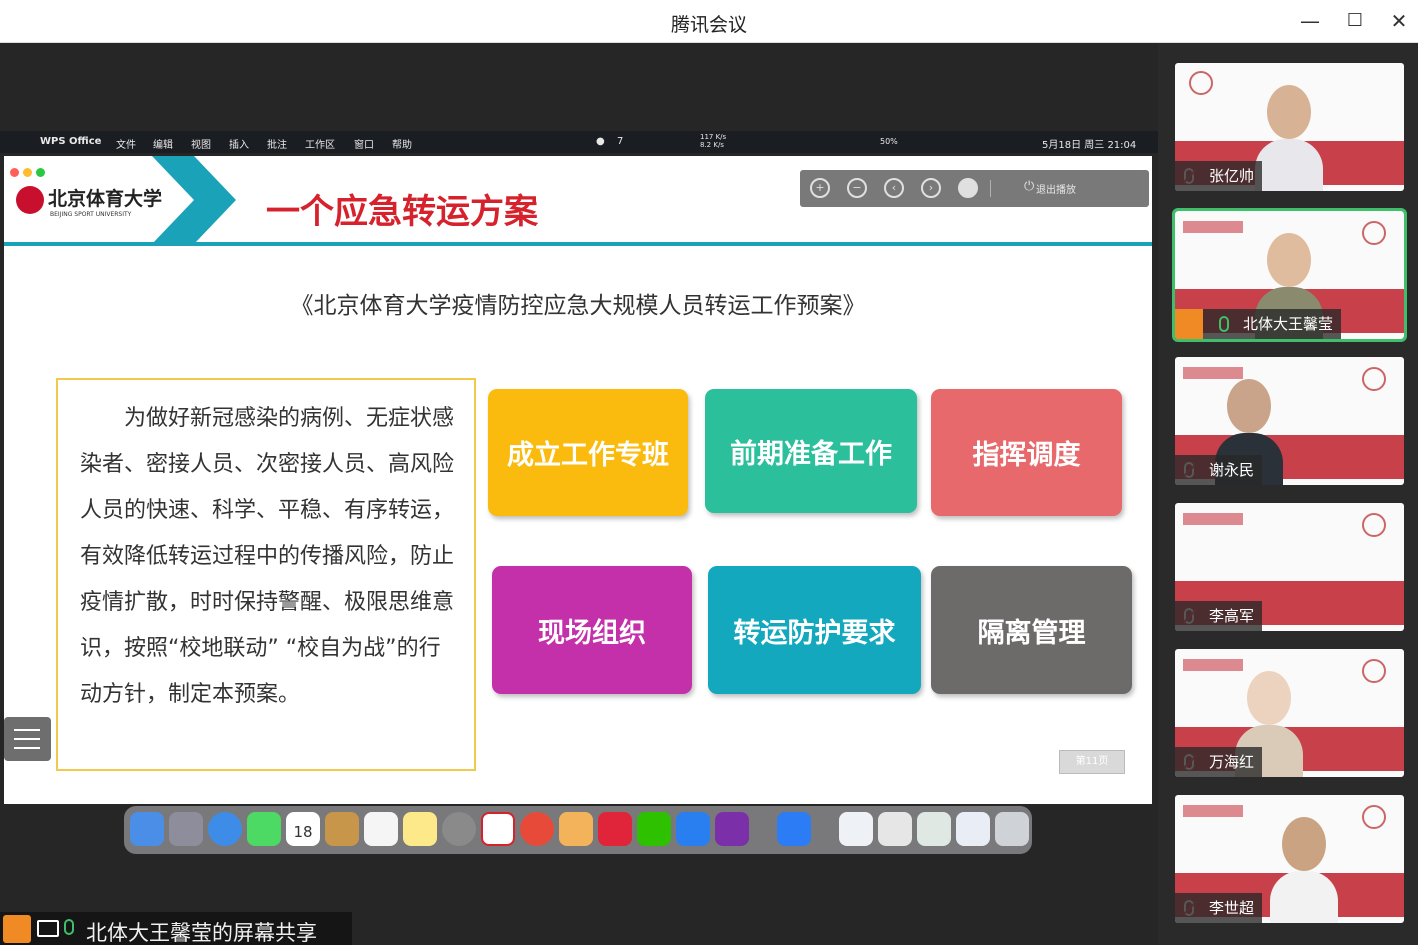 The height and width of the screenshot is (945, 1418). I want to click on avatar-icon, so click(1189, 324).